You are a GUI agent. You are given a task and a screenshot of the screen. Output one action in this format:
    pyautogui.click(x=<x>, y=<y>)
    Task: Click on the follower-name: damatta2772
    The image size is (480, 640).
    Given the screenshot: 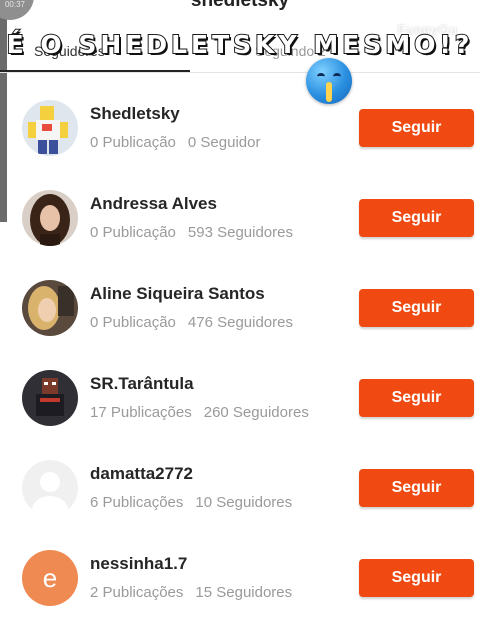 What is the action you would take?
    pyautogui.click(x=141, y=474)
    